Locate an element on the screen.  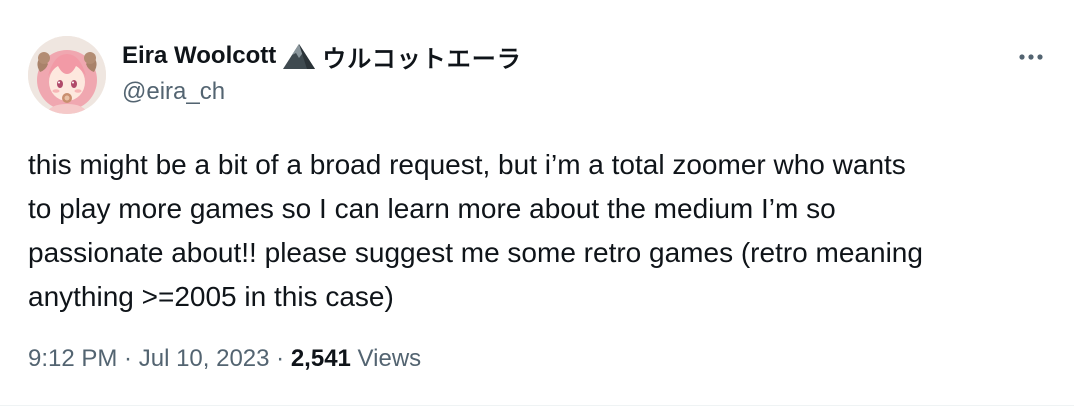
views-label: Views is located at coordinates (386, 358).